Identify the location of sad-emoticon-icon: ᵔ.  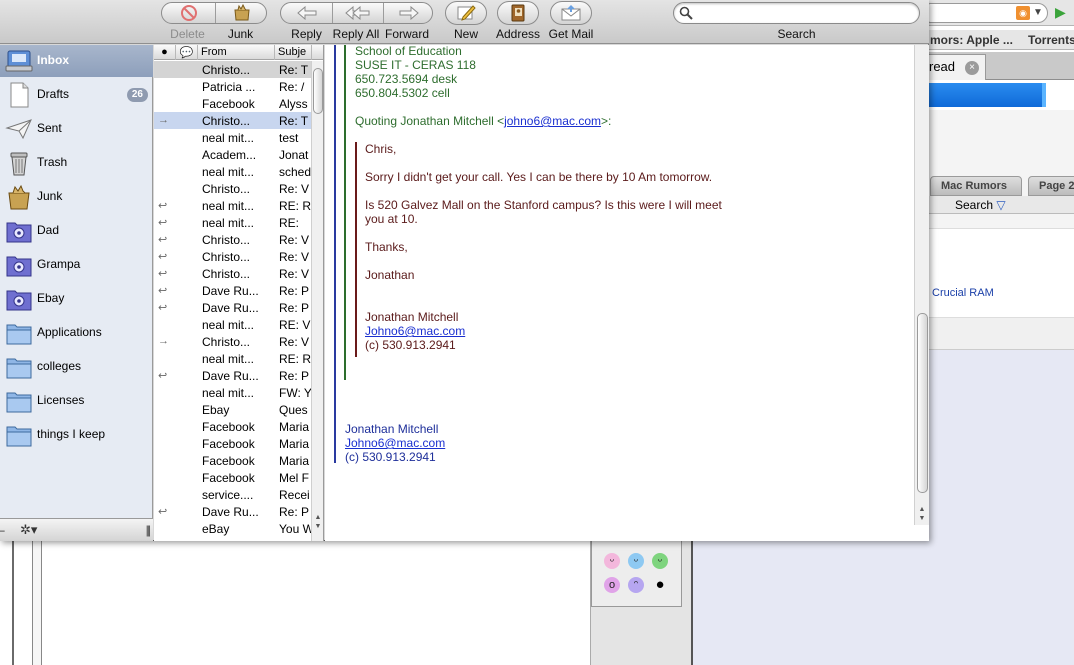
(636, 585).